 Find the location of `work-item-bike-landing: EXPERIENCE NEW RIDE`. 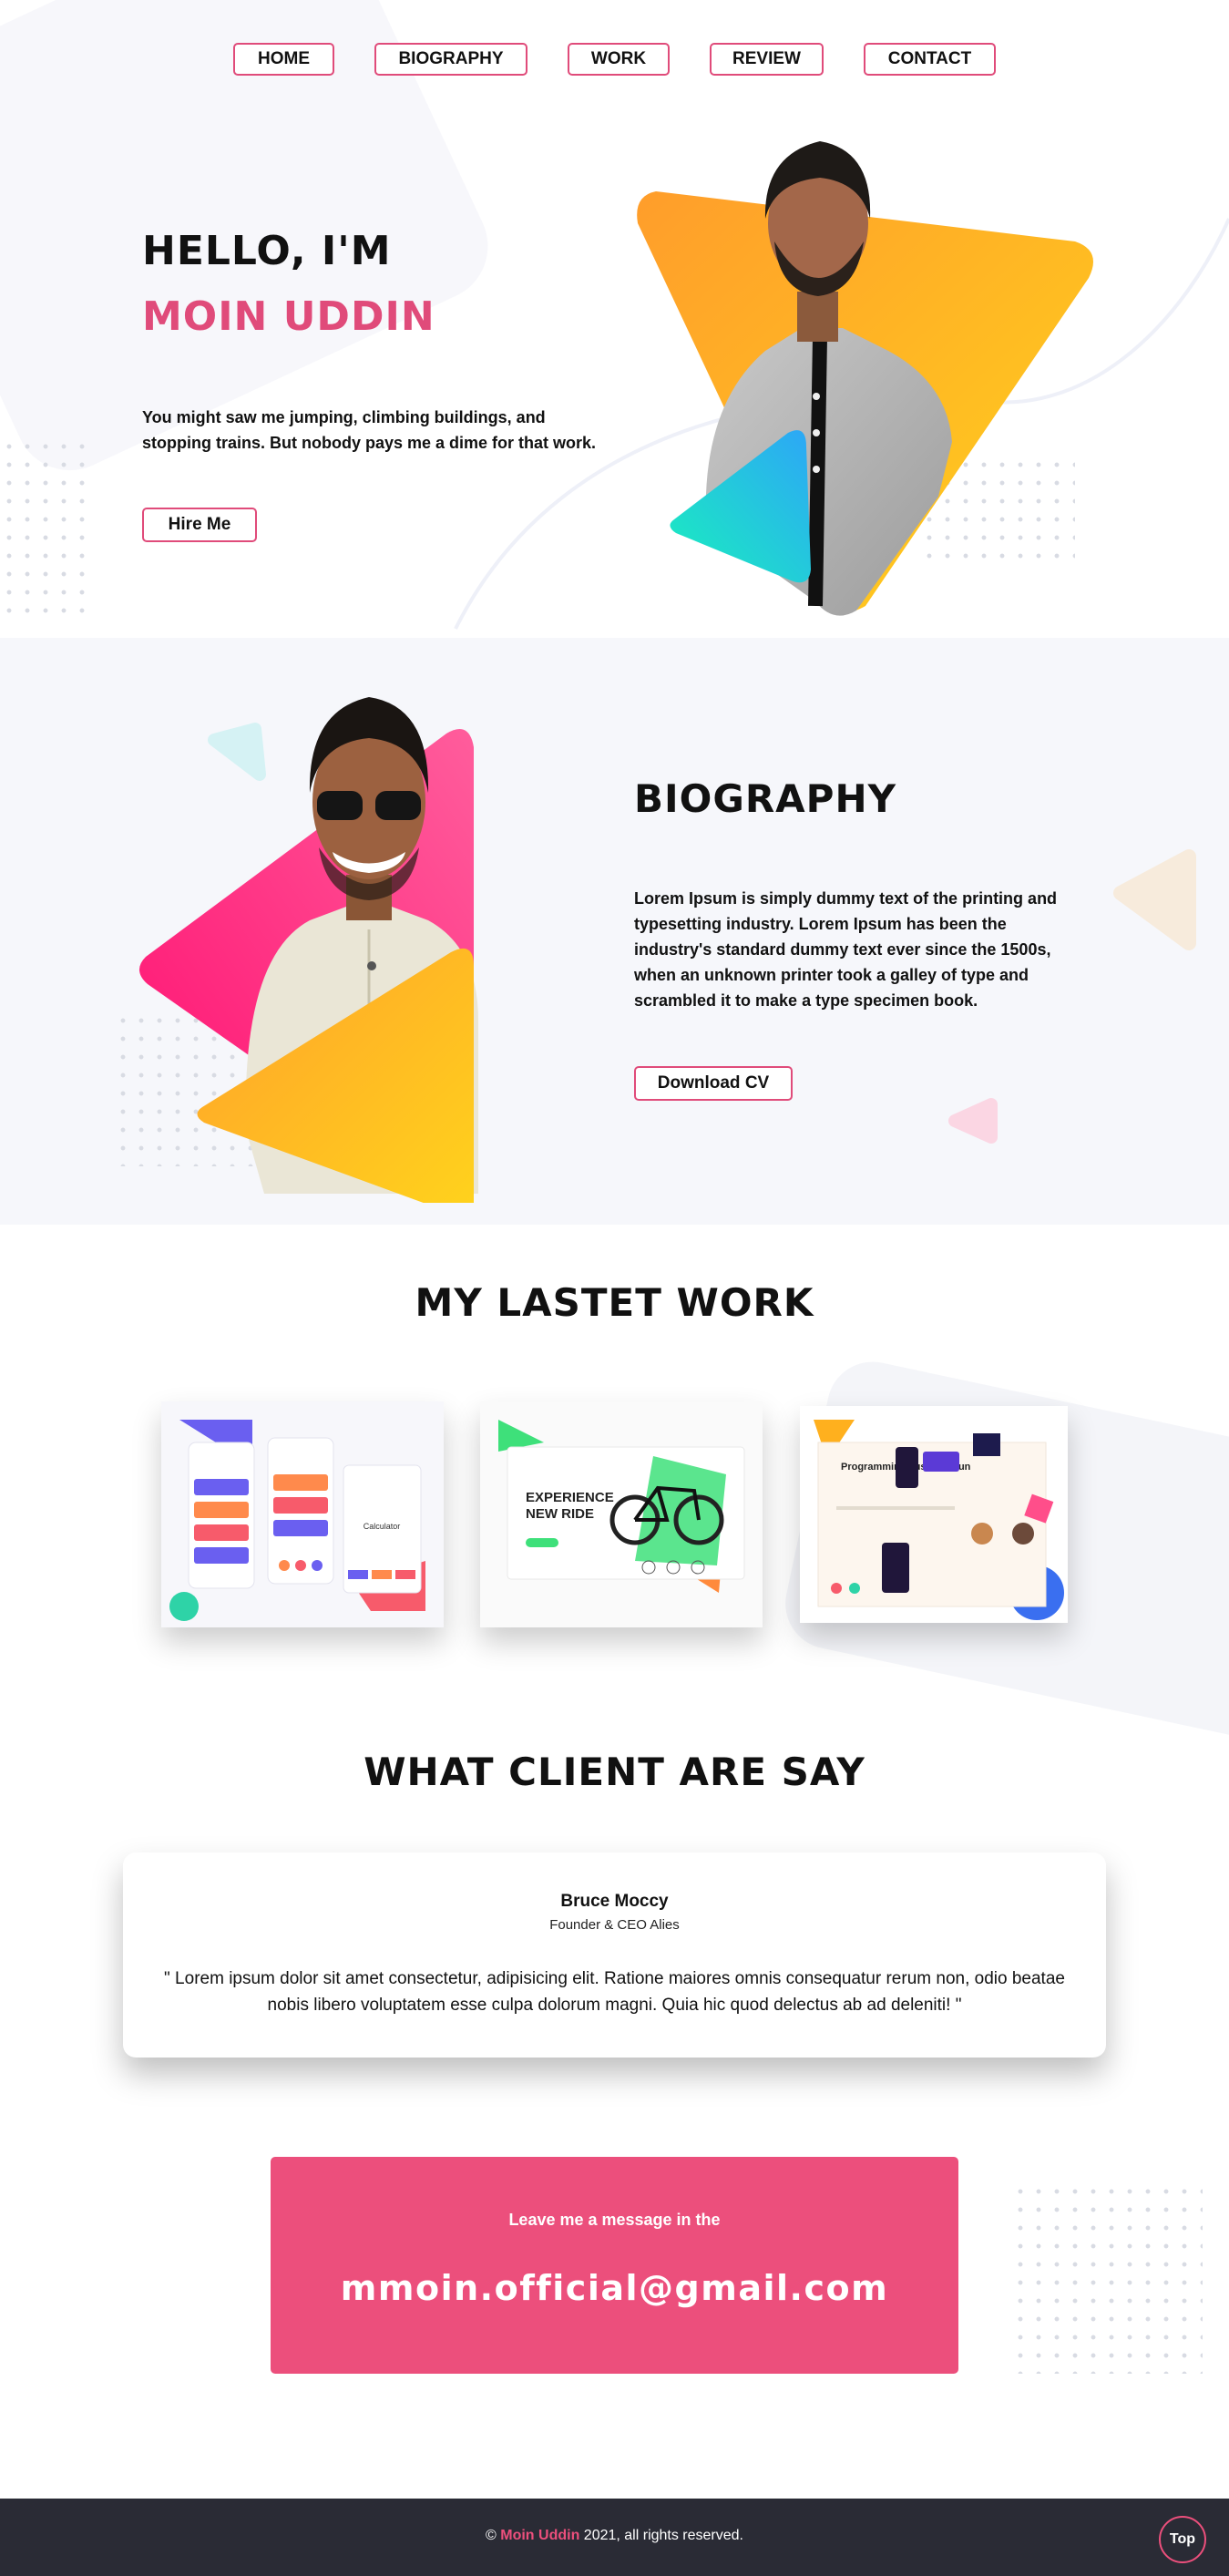

work-item-bike-landing: EXPERIENCE NEW RIDE is located at coordinates (621, 1514).